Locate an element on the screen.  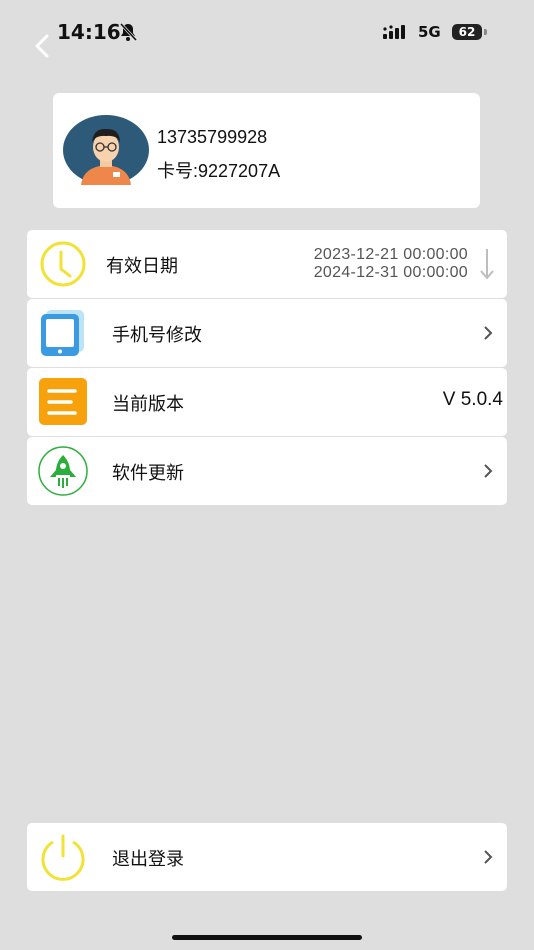
home-indicator is located at coordinates (267, 937).